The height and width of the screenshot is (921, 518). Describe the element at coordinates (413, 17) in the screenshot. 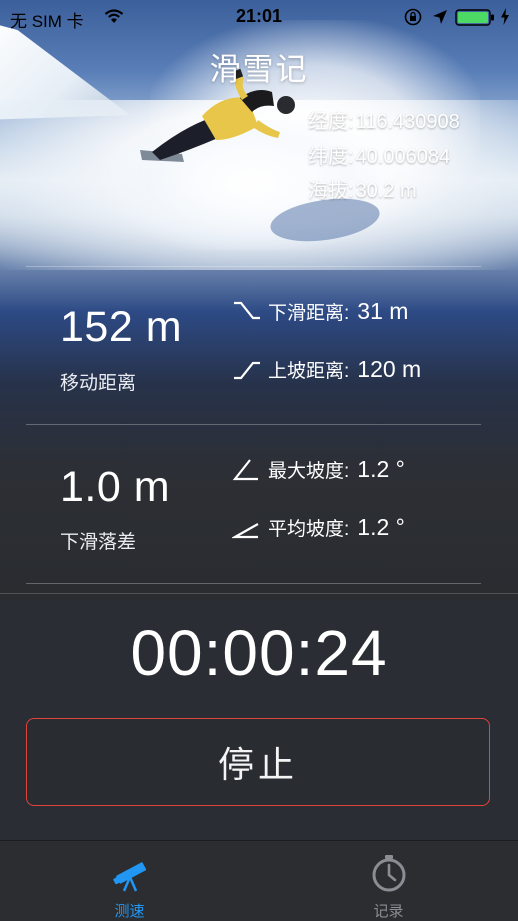

I see `rotation-lock-icon` at that location.